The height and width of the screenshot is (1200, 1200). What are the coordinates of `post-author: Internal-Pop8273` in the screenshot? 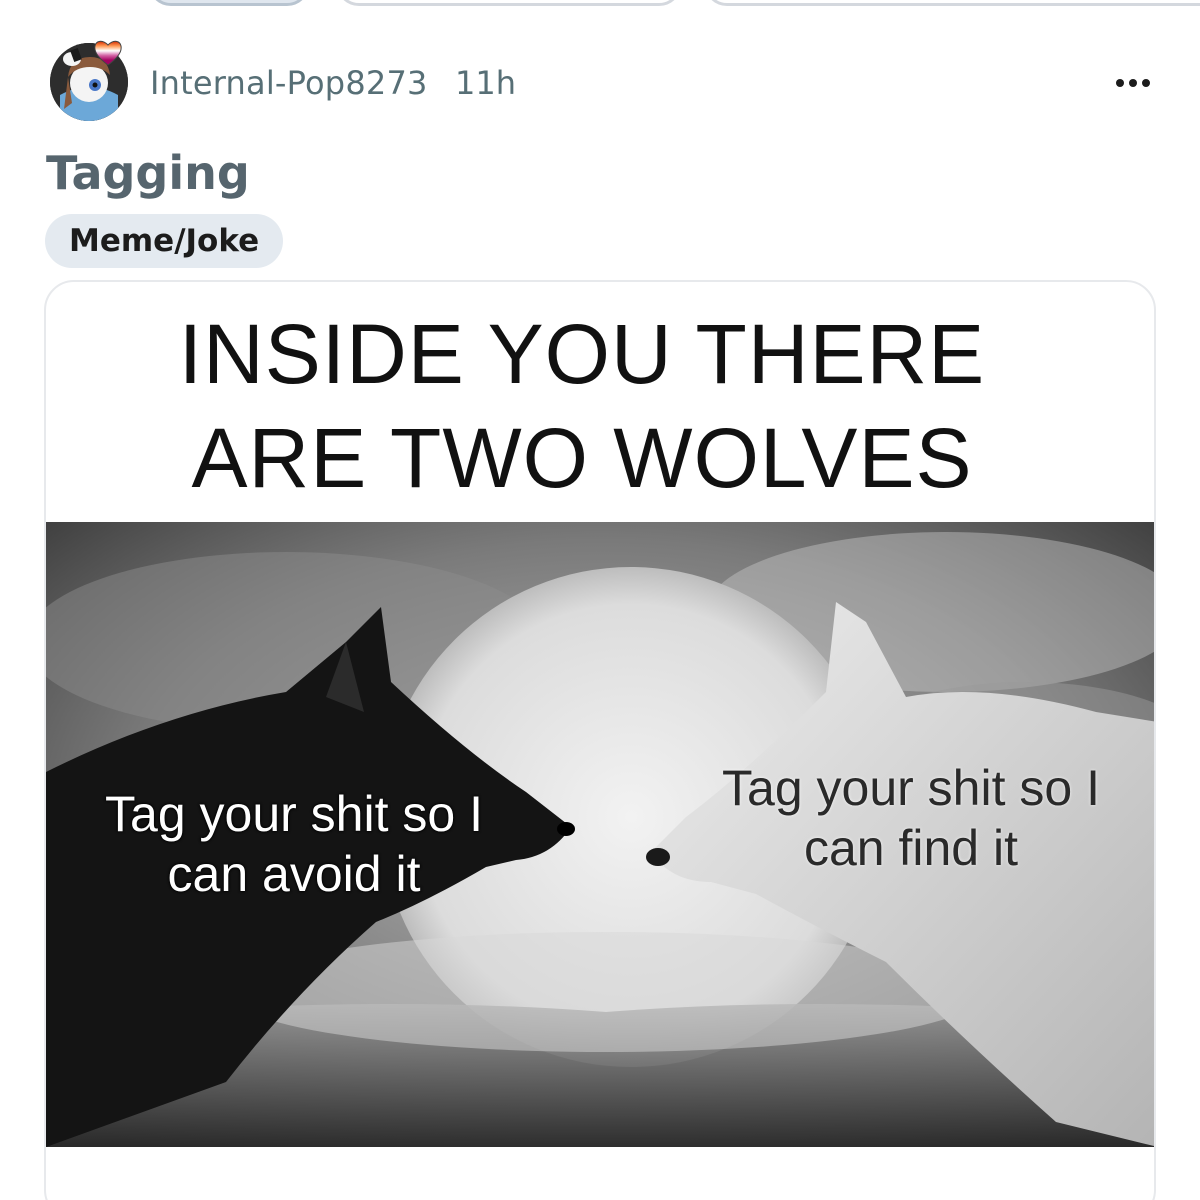 It's located at (289, 83).